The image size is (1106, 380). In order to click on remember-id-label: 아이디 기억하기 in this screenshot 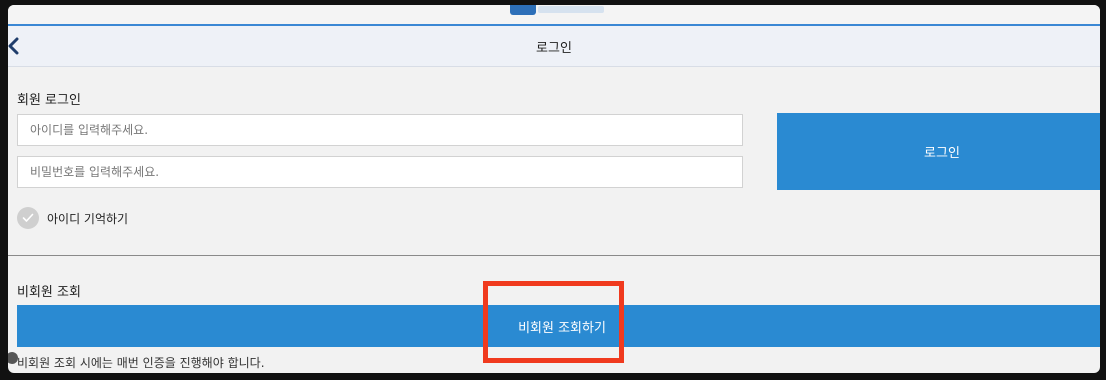, I will do `click(88, 218)`.